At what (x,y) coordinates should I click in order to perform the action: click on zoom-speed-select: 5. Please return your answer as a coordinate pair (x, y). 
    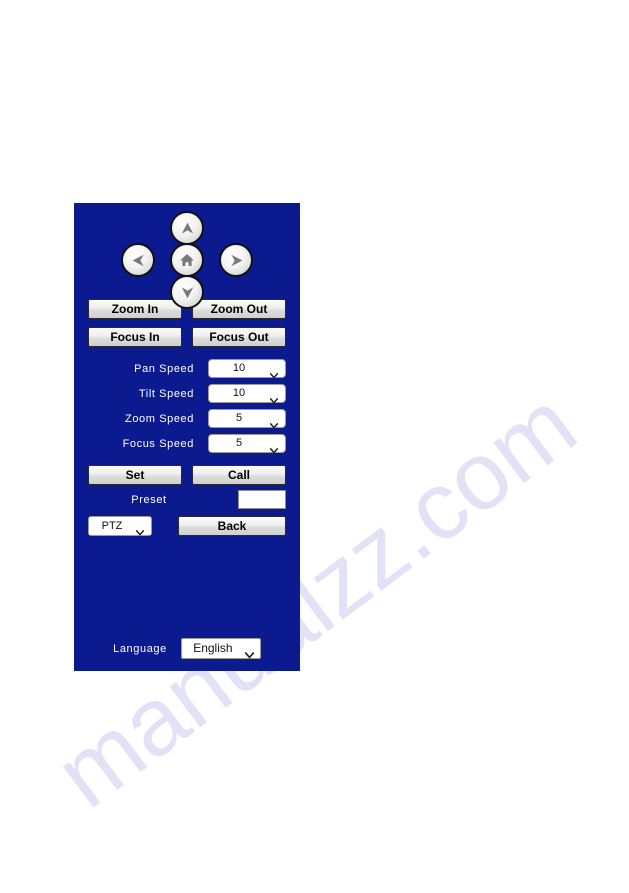
    Looking at the image, I should click on (247, 419).